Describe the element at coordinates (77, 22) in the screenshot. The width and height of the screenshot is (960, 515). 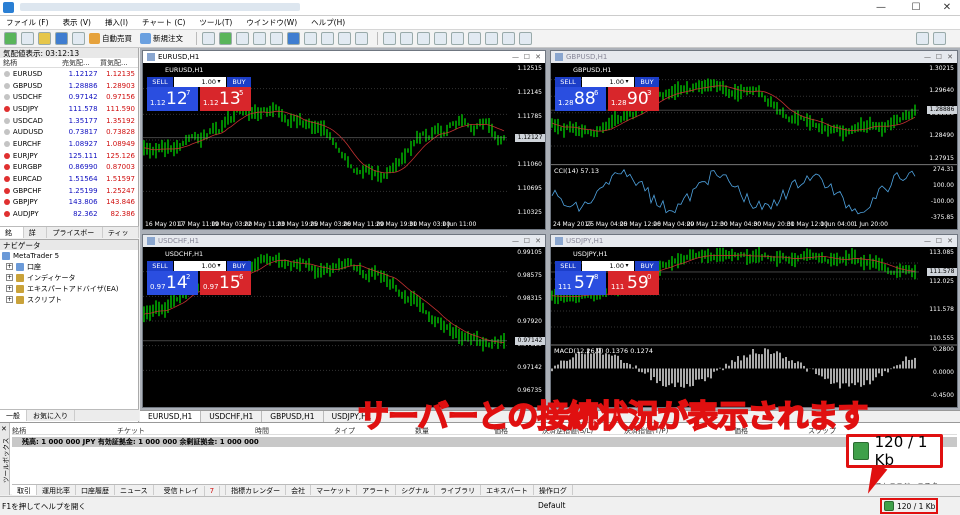
I see `menu-view: 表示 (V)` at that location.